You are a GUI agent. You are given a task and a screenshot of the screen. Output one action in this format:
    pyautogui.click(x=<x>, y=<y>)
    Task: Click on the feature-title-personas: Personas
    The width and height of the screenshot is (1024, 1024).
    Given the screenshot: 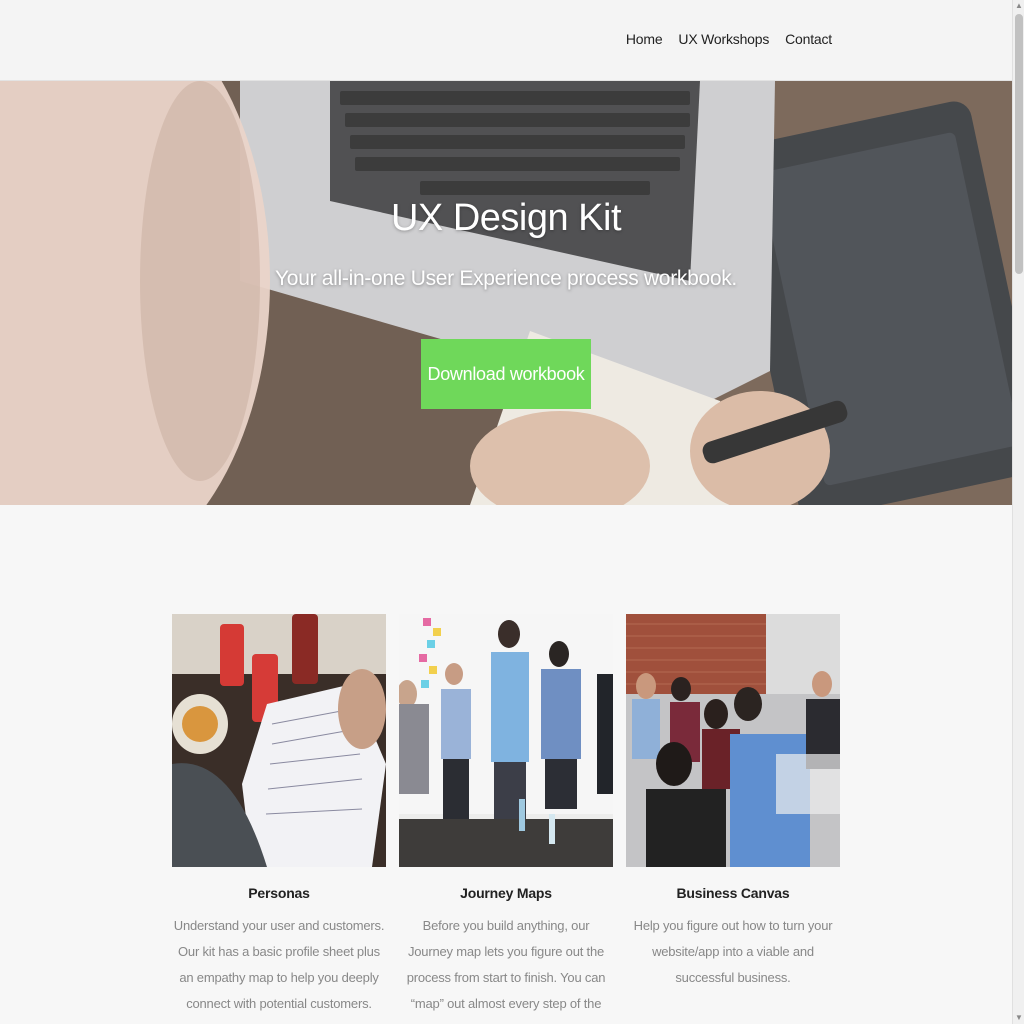 What is the action you would take?
    pyautogui.click(x=279, y=893)
    